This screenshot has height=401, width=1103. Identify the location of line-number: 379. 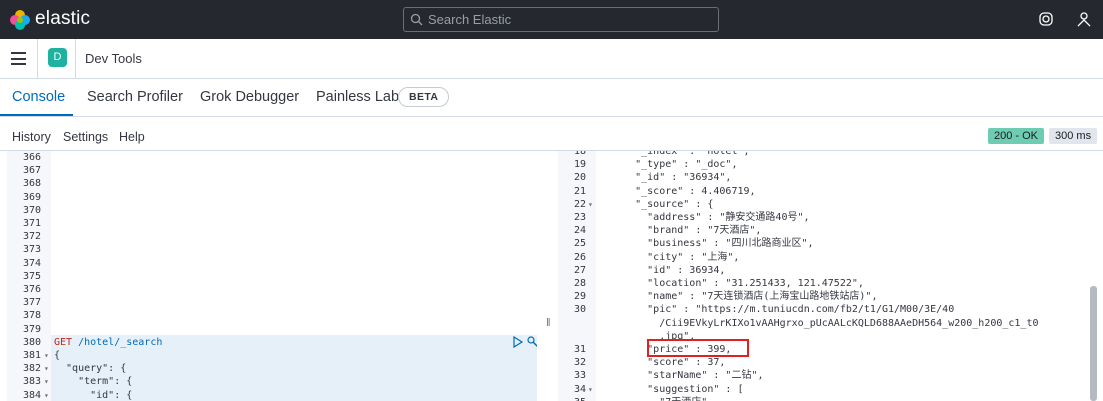
(31, 329).